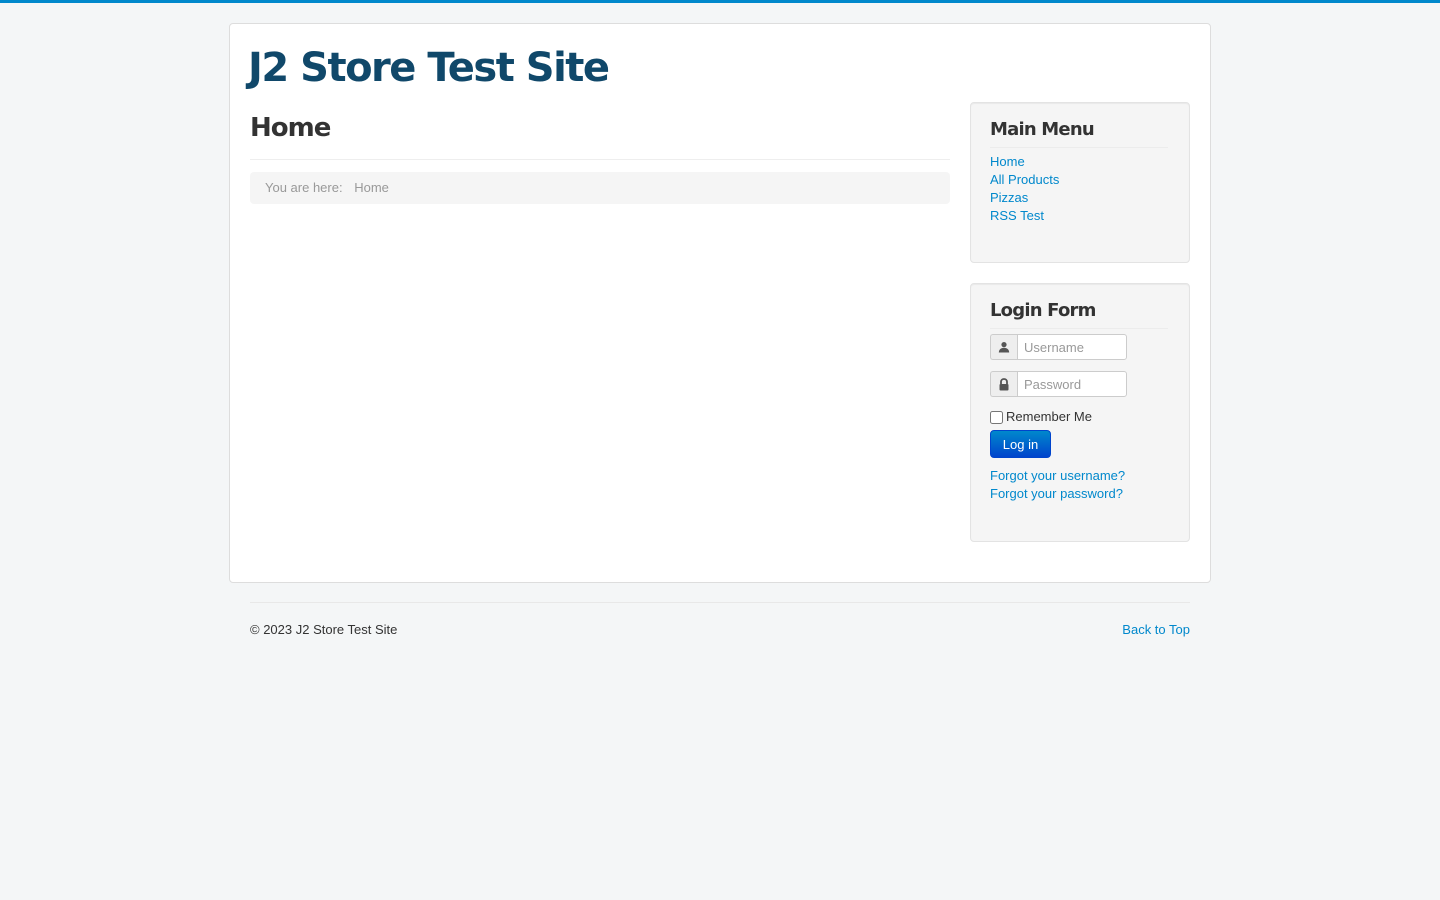 Image resolution: width=1440 pixels, height=900 pixels. Describe the element at coordinates (1072, 347) in the screenshot. I see `username-input` at that location.